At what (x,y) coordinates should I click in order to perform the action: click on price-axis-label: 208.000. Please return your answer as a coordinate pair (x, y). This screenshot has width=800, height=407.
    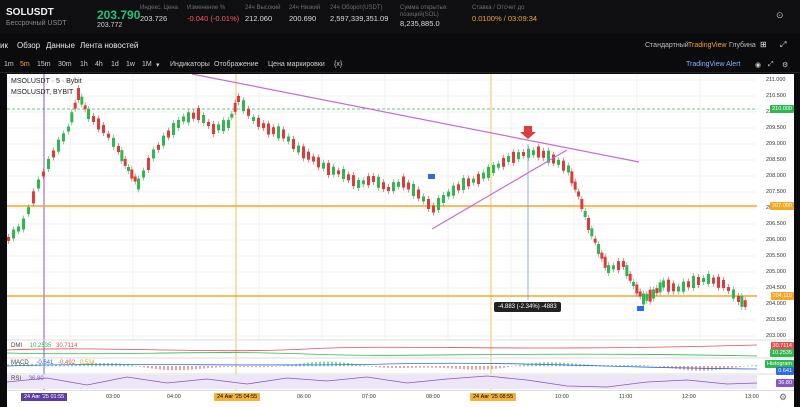
    Looking at the image, I should click on (776, 176).